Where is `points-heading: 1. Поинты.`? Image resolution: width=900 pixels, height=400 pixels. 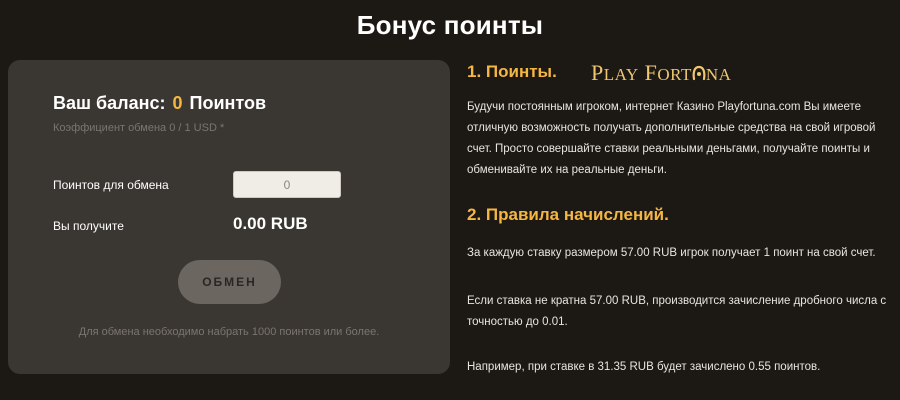
points-heading: 1. Поинты. is located at coordinates (512, 71).